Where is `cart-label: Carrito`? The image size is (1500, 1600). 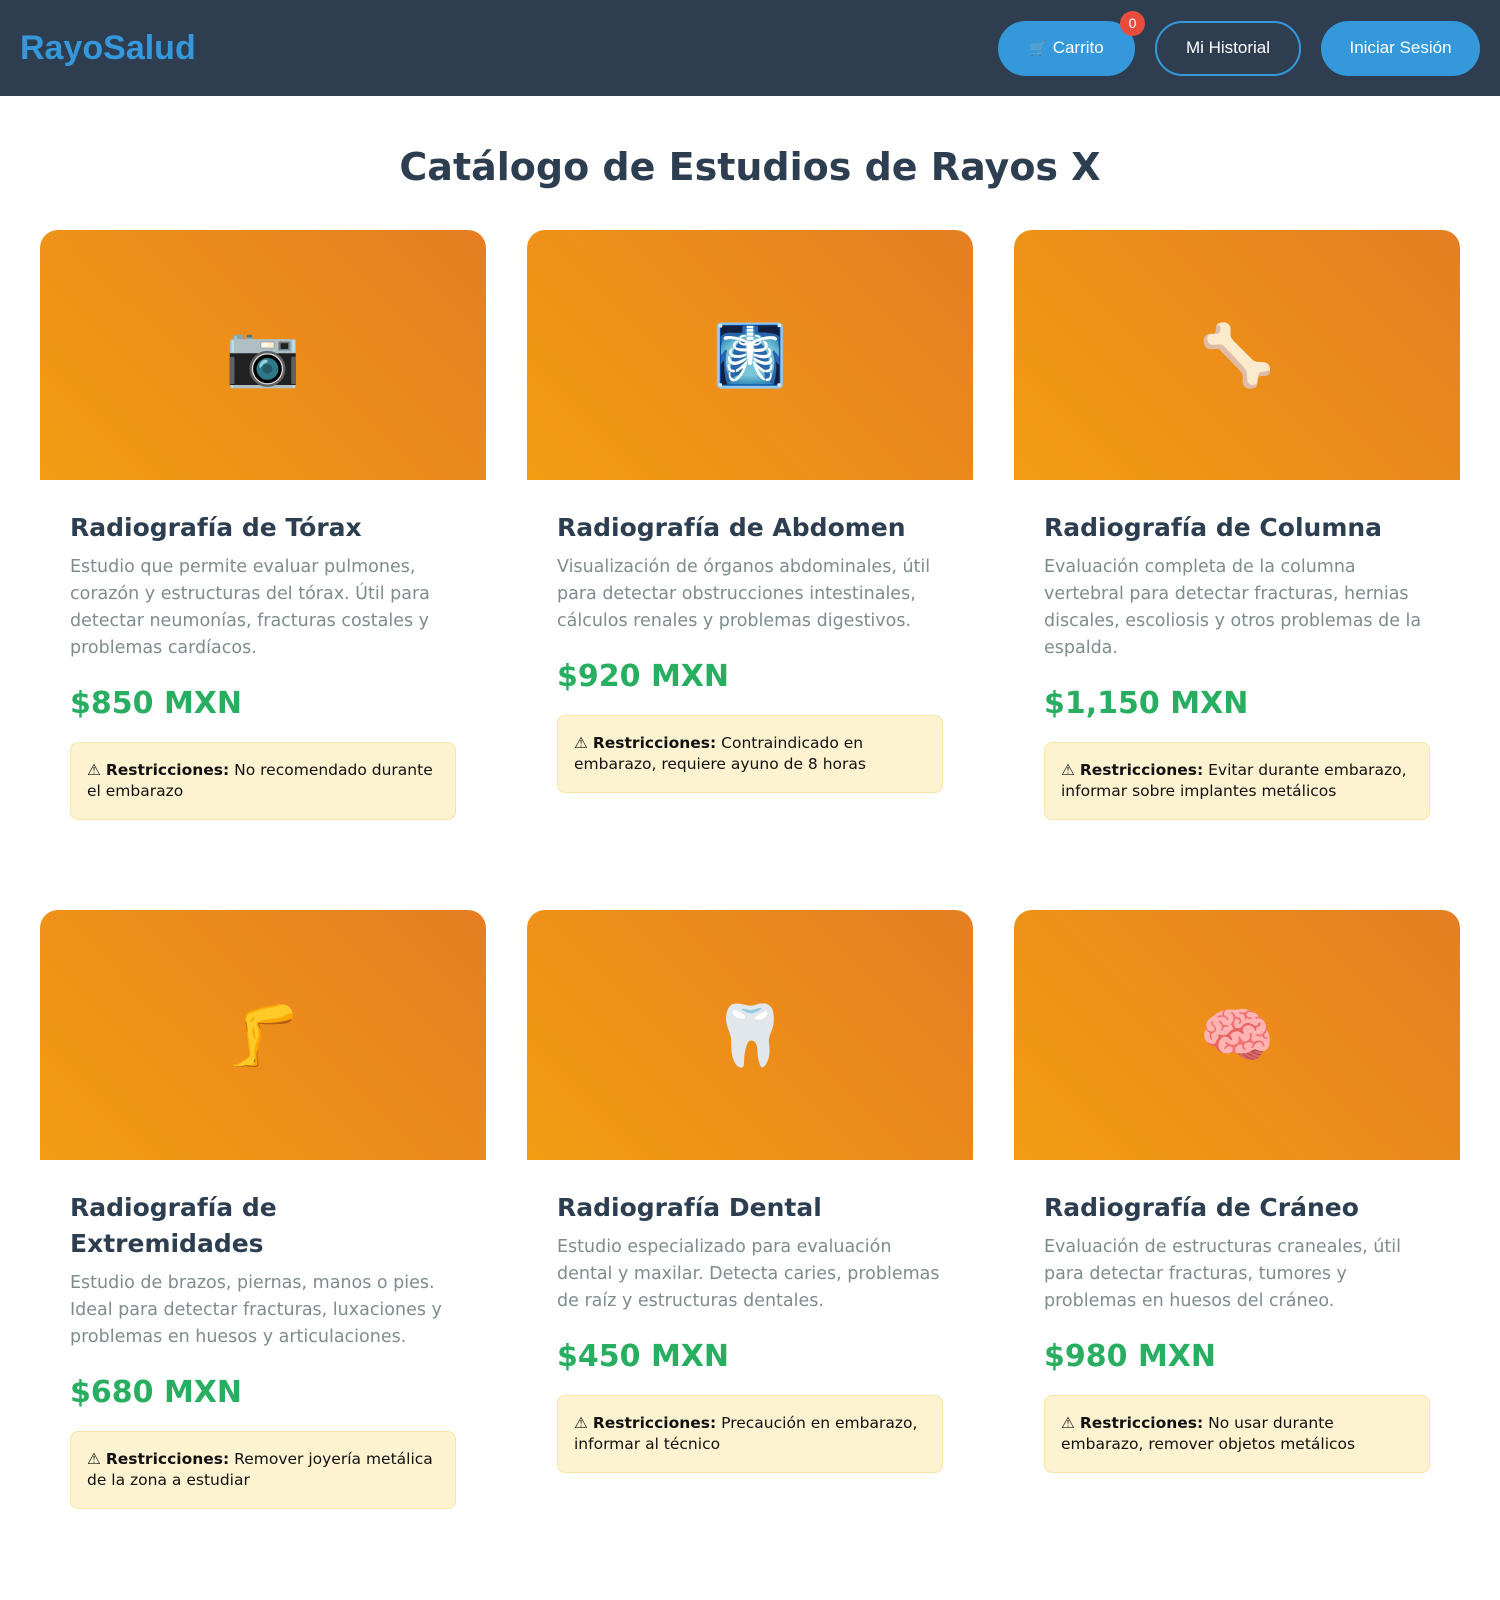 cart-label: Carrito is located at coordinates (1078, 47).